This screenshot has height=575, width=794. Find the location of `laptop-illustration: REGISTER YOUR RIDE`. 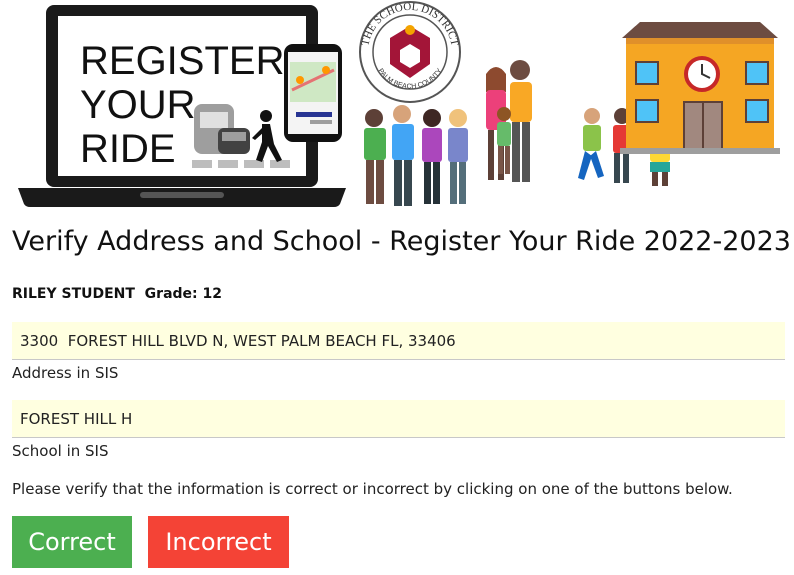

laptop-illustration: REGISTER YOUR RIDE is located at coordinates (182, 106).